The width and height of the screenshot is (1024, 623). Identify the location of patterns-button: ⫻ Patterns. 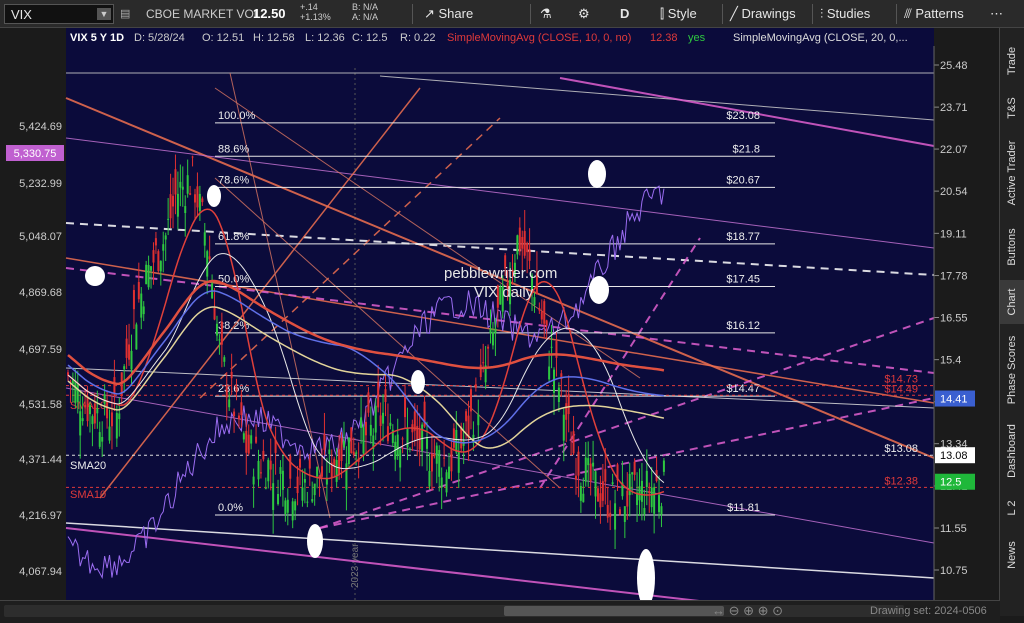
(934, 14).